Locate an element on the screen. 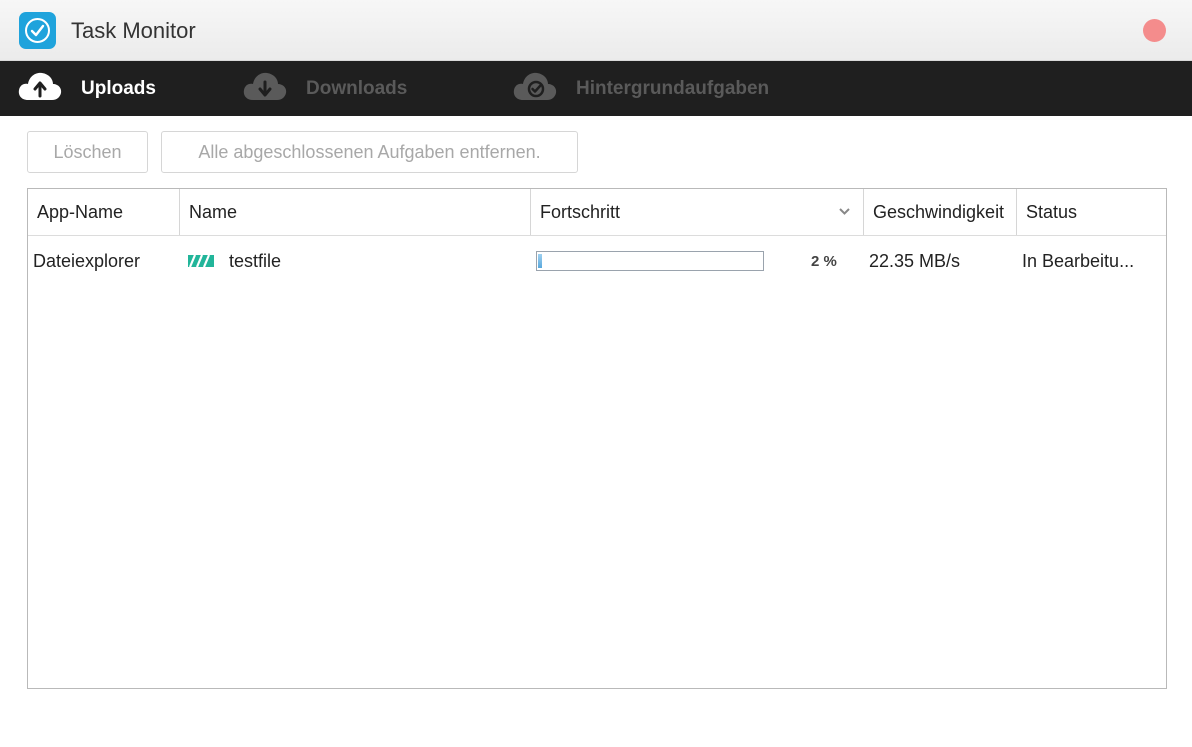 The width and height of the screenshot is (1192, 747). tab-label: Hintergrundaufgaben is located at coordinates (673, 88).